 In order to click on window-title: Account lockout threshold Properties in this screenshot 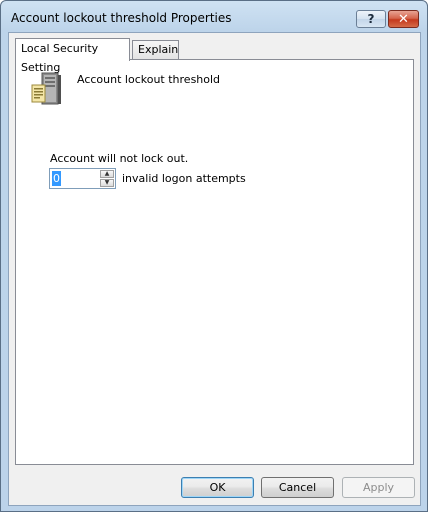, I will do `click(121, 18)`.